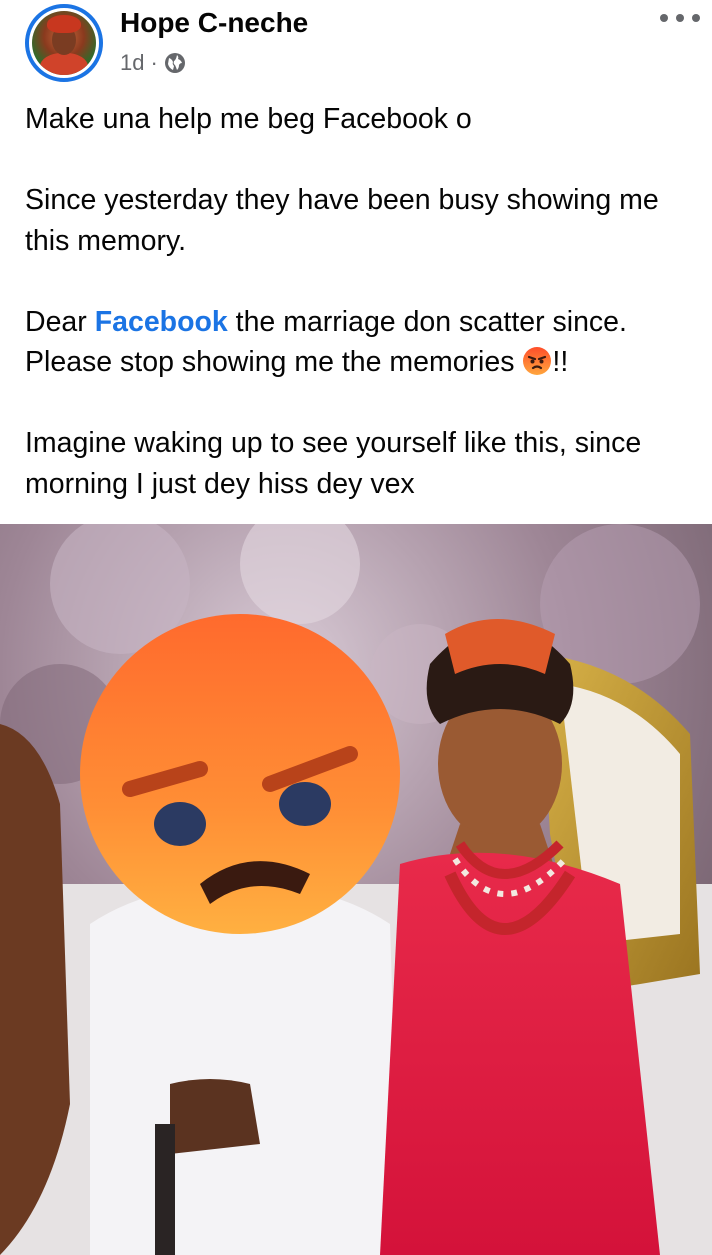  What do you see at coordinates (175, 63) in the screenshot?
I see `globe-icon` at bounding box center [175, 63].